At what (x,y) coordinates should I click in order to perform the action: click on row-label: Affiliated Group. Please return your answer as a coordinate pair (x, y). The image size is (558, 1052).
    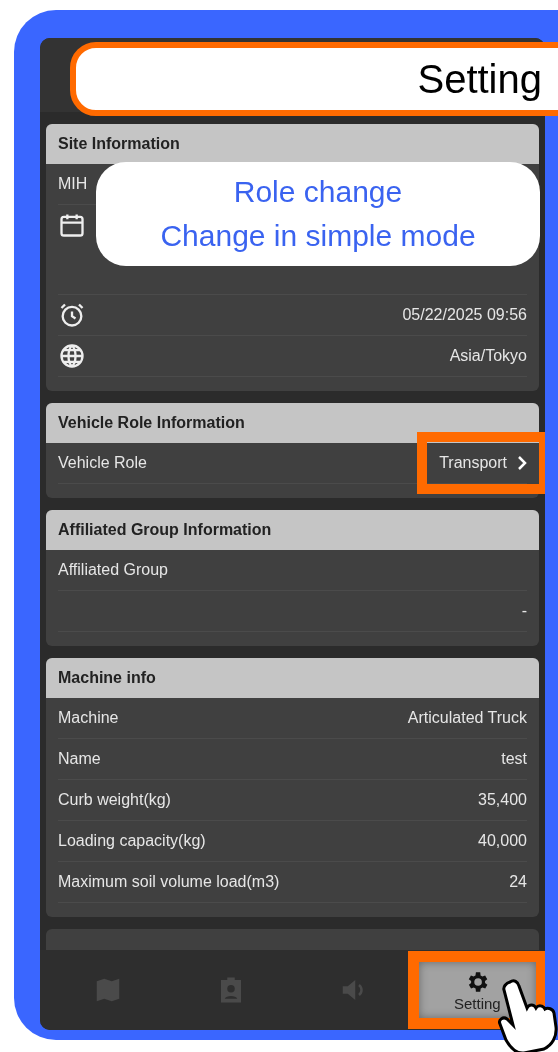
    Looking at the image, I should click on (113, 570).